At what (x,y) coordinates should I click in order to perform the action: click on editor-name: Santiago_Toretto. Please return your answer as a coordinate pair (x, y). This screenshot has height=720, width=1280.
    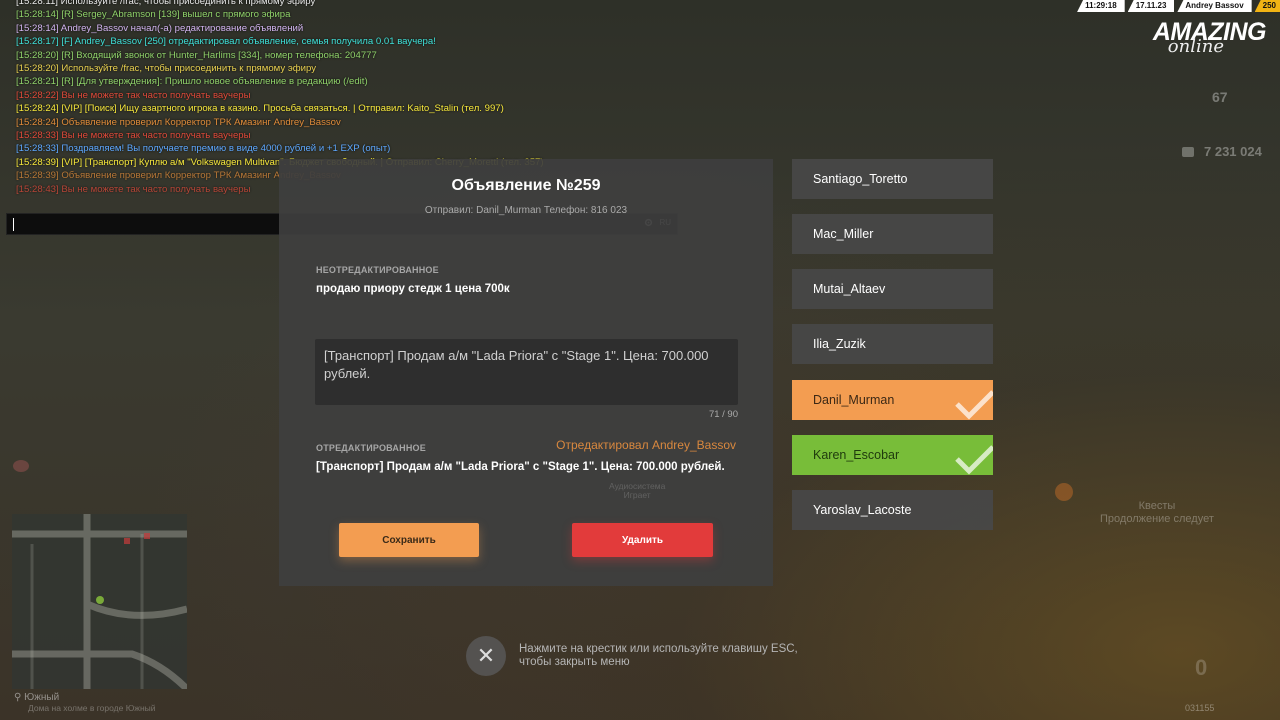
    Looking at the image, I should click on (860, 179).